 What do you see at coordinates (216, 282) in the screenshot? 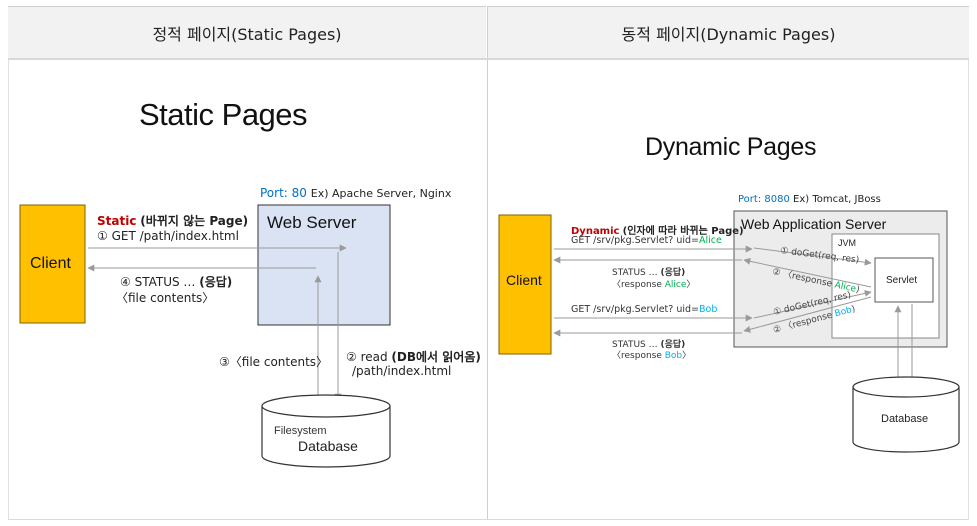
I see `static-status-bold: (응답)` at bounding box center [216, 282].